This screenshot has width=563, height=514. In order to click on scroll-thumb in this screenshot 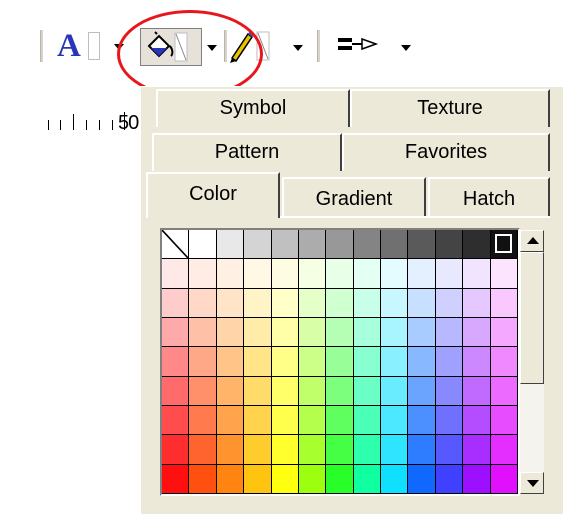, I will do `click(532, 318)`.